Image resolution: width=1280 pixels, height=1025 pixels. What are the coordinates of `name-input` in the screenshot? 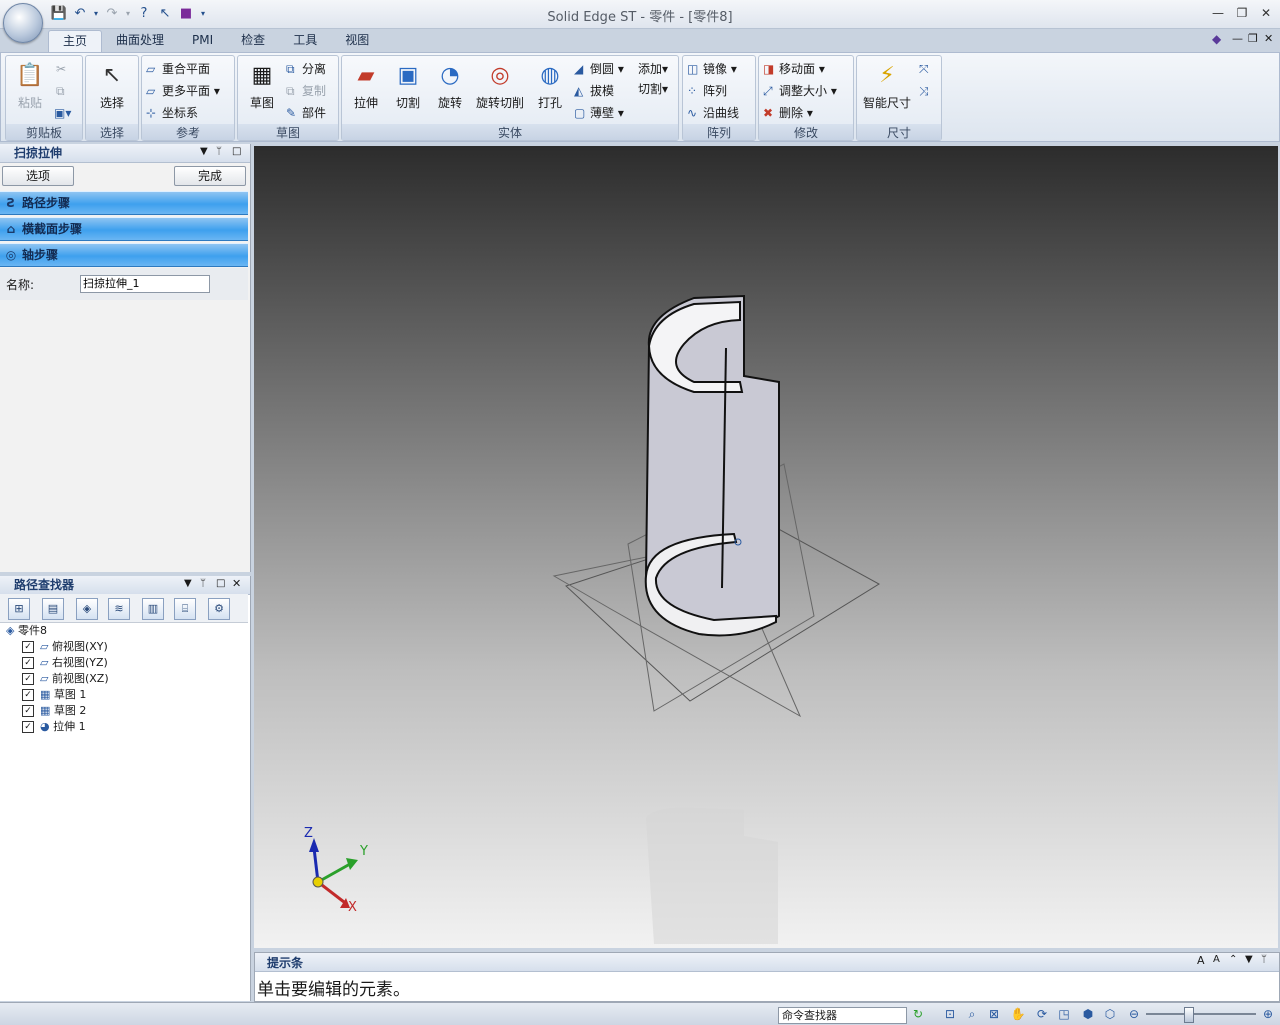 It's located at (145, 284).